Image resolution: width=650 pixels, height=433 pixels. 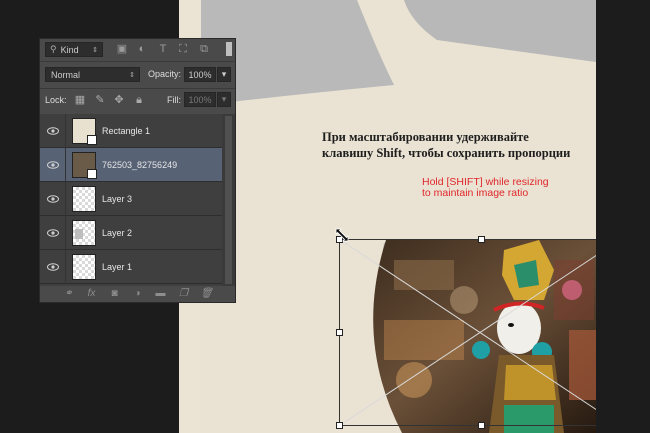 I want to click on new-group-icon: ▬, so click(x=161, y=294).